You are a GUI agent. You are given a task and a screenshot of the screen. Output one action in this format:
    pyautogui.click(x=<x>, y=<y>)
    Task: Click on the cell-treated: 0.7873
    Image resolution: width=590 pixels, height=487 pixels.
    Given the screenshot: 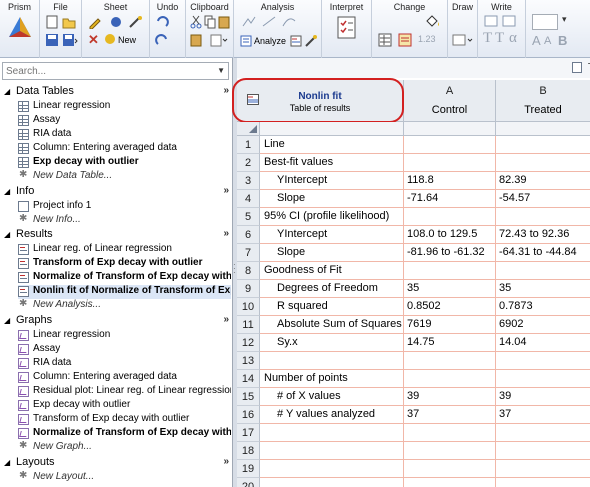 What is the action you would take?
    pyautogui.click(x=543, y=307)
    